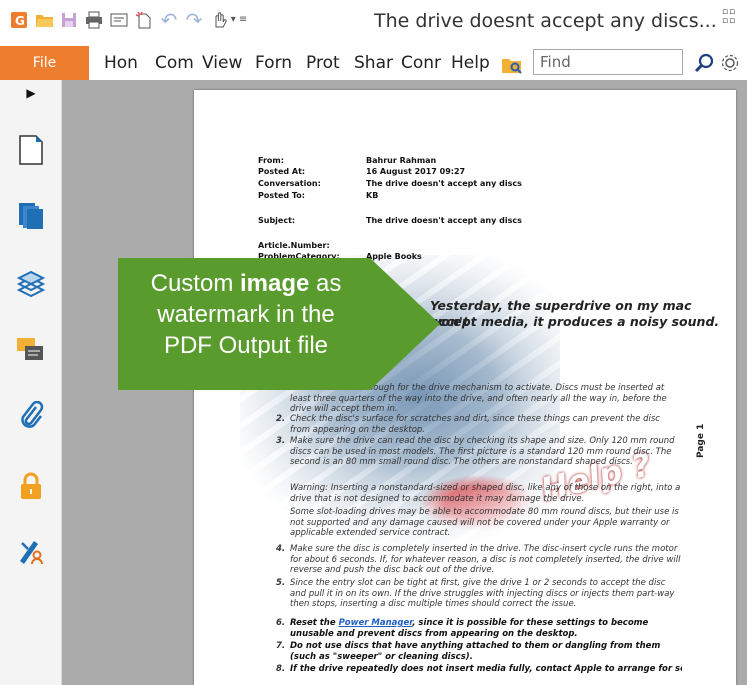  I want to click on menu-form: Forn, so click(277, 63).